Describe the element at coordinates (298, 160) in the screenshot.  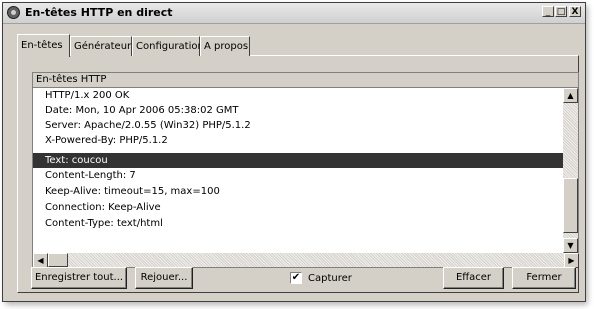
I see `list-item-selected: Text: coucou` at that location.